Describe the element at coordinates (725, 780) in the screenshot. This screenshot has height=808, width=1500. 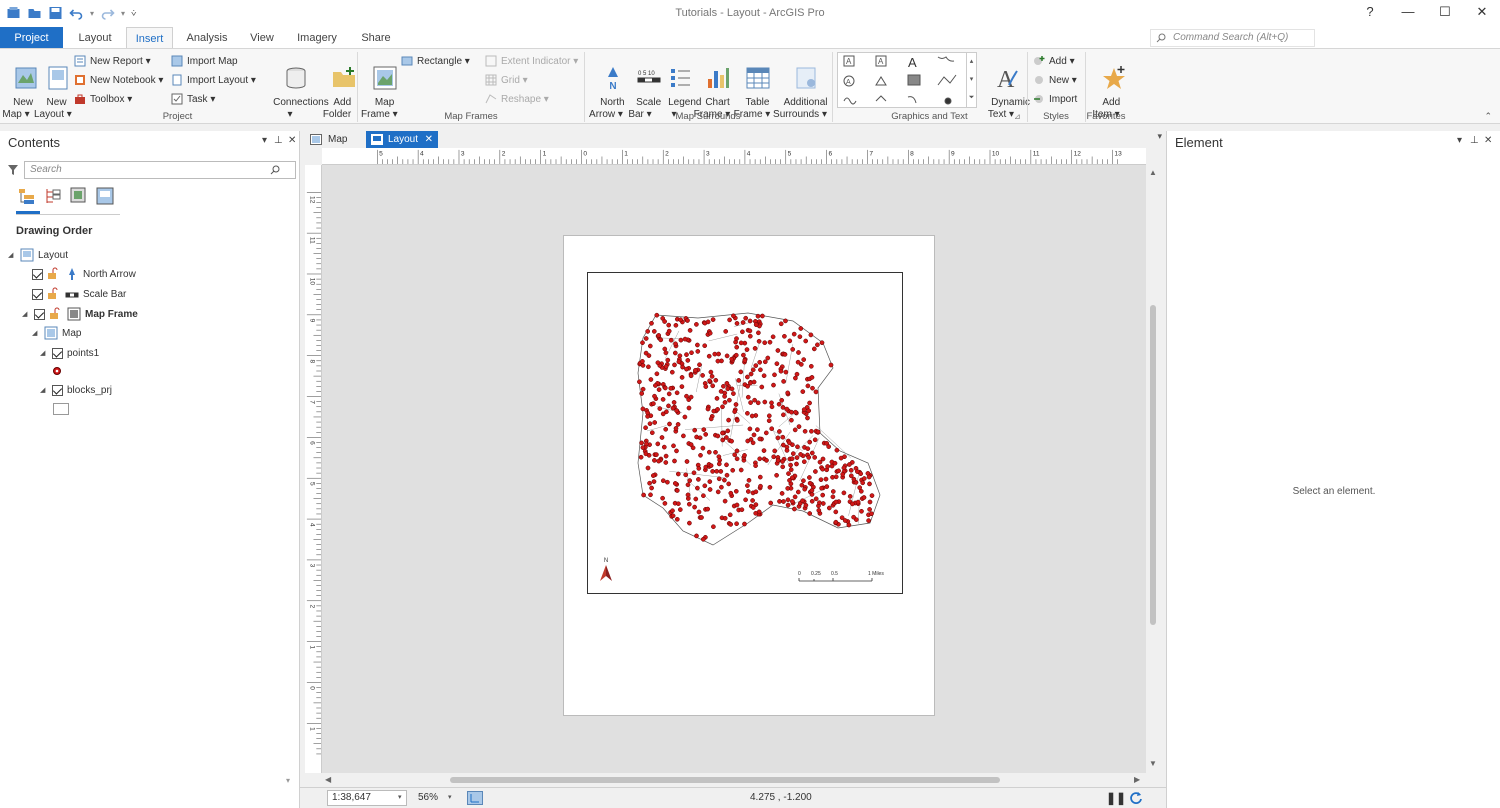
I see `horizontal-scroll-thumb` at that location.